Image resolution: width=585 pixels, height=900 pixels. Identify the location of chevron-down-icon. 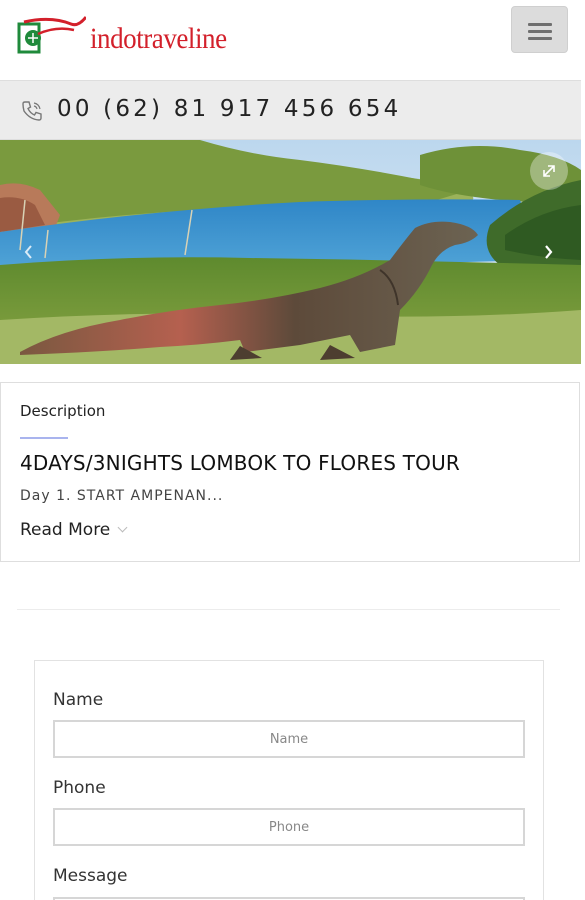
(122, 527).